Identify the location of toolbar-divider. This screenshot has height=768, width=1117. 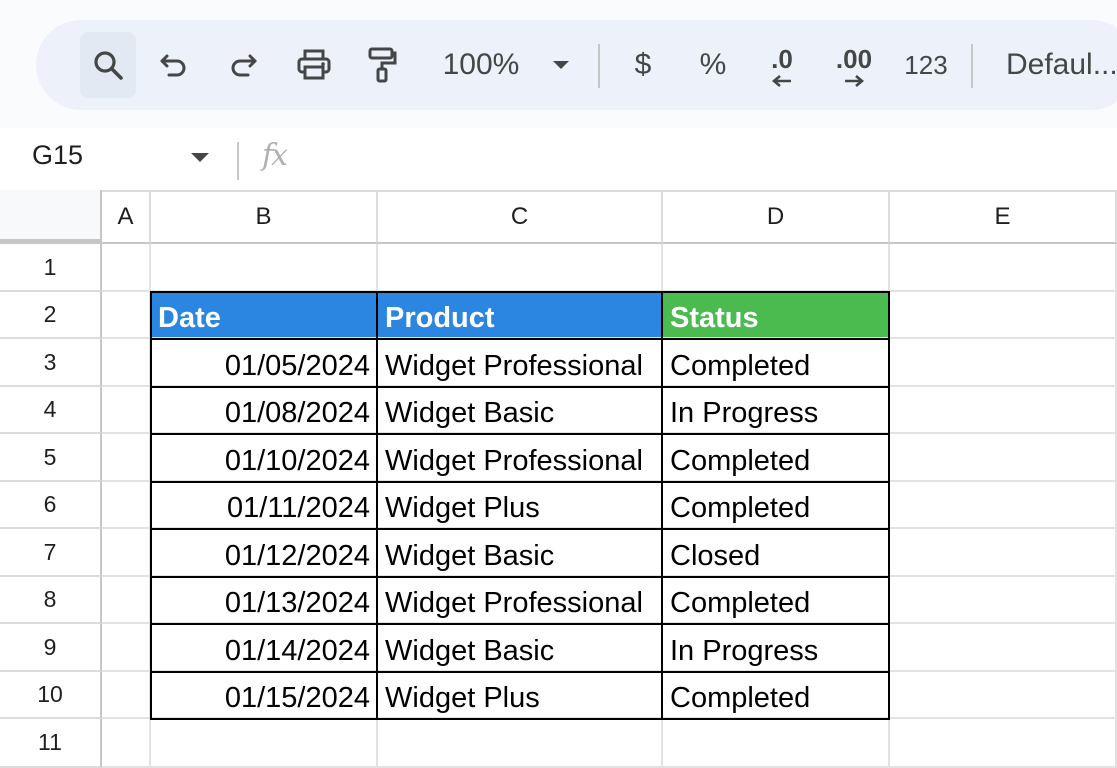
(972, 66).